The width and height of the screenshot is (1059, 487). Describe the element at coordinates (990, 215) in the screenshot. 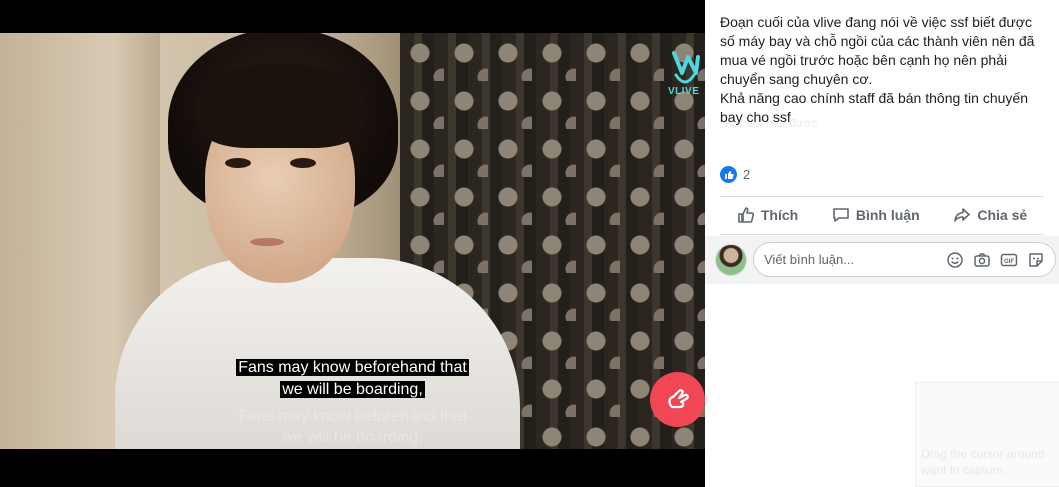

I see `share-button: Chia sẻ` at that location.